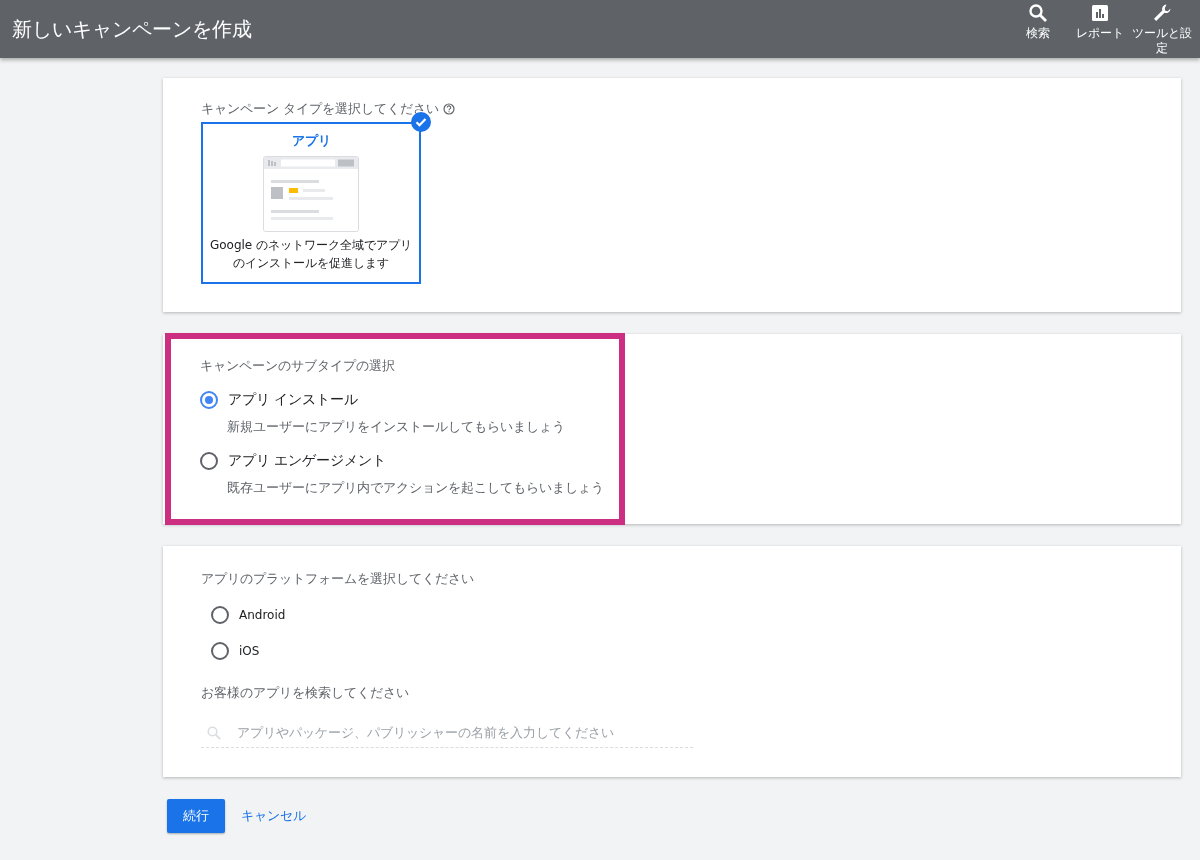  I want to click on campaign-type-option: アプリ Google のネットワーク全域でアプリのインストールを促進します, so click(311, 203).